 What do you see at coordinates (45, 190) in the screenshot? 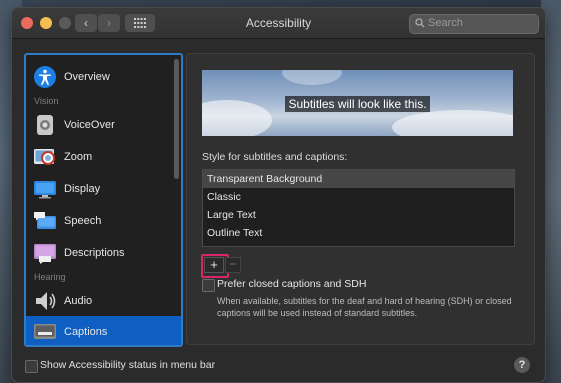
I see `display-icon` at bounding box center [45, 190].